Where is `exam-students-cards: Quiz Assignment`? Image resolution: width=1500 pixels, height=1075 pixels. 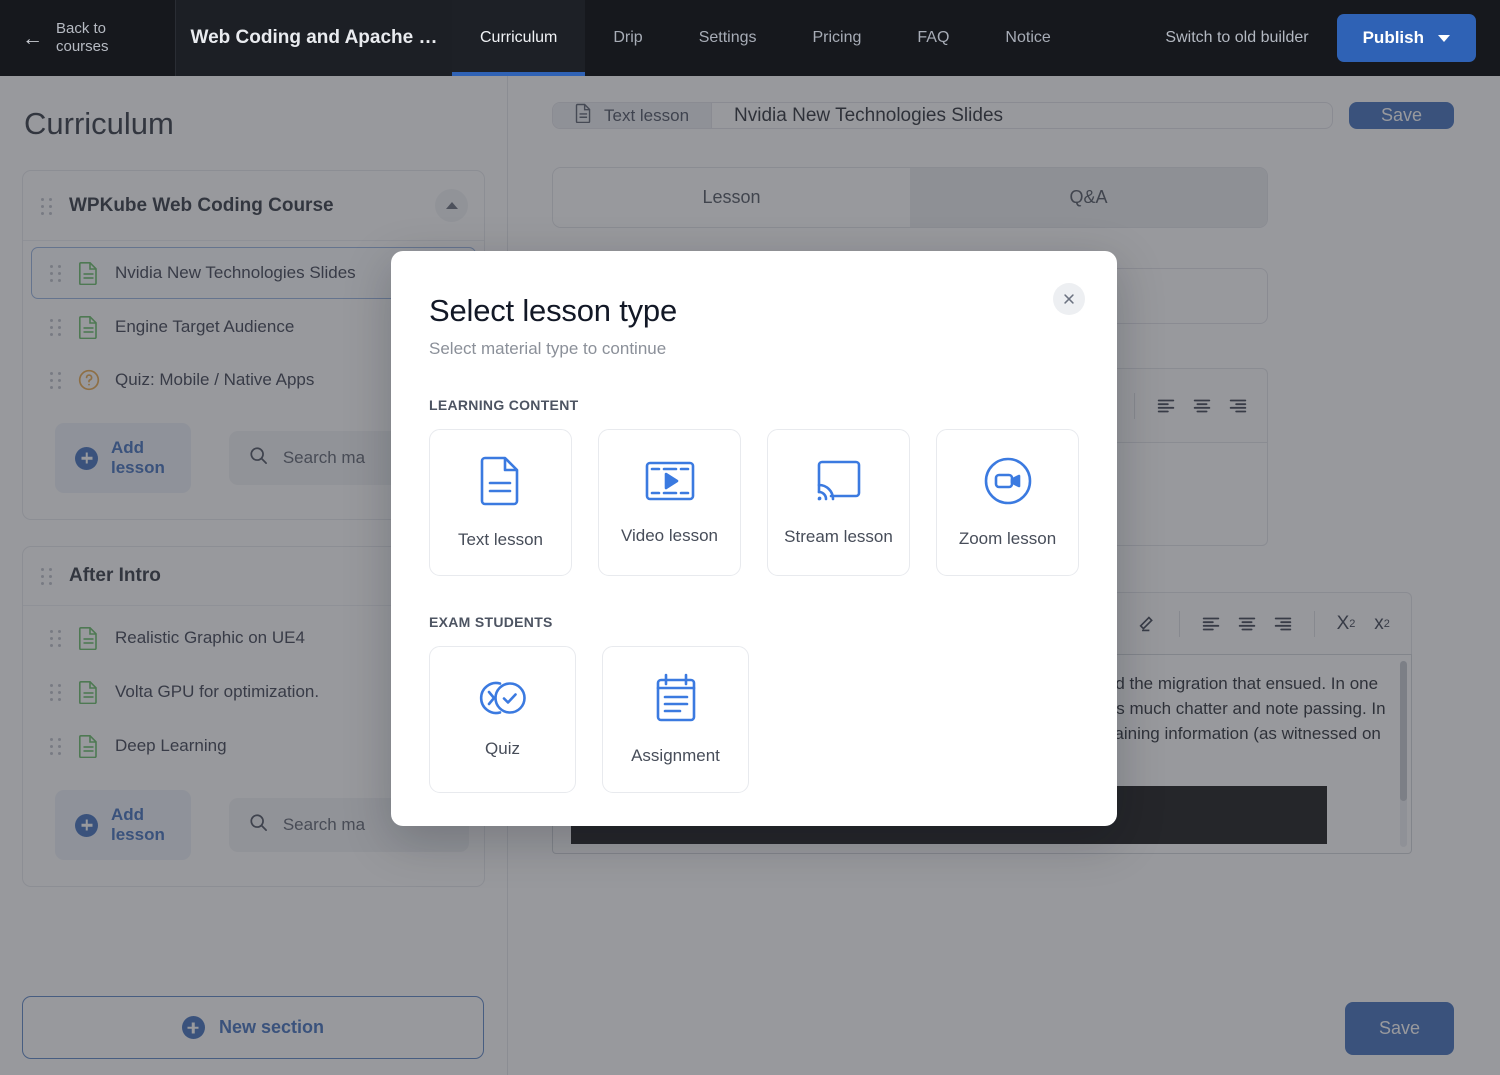 exam-students-cards: Quiz Assignment is located at coordinates (754, 719).